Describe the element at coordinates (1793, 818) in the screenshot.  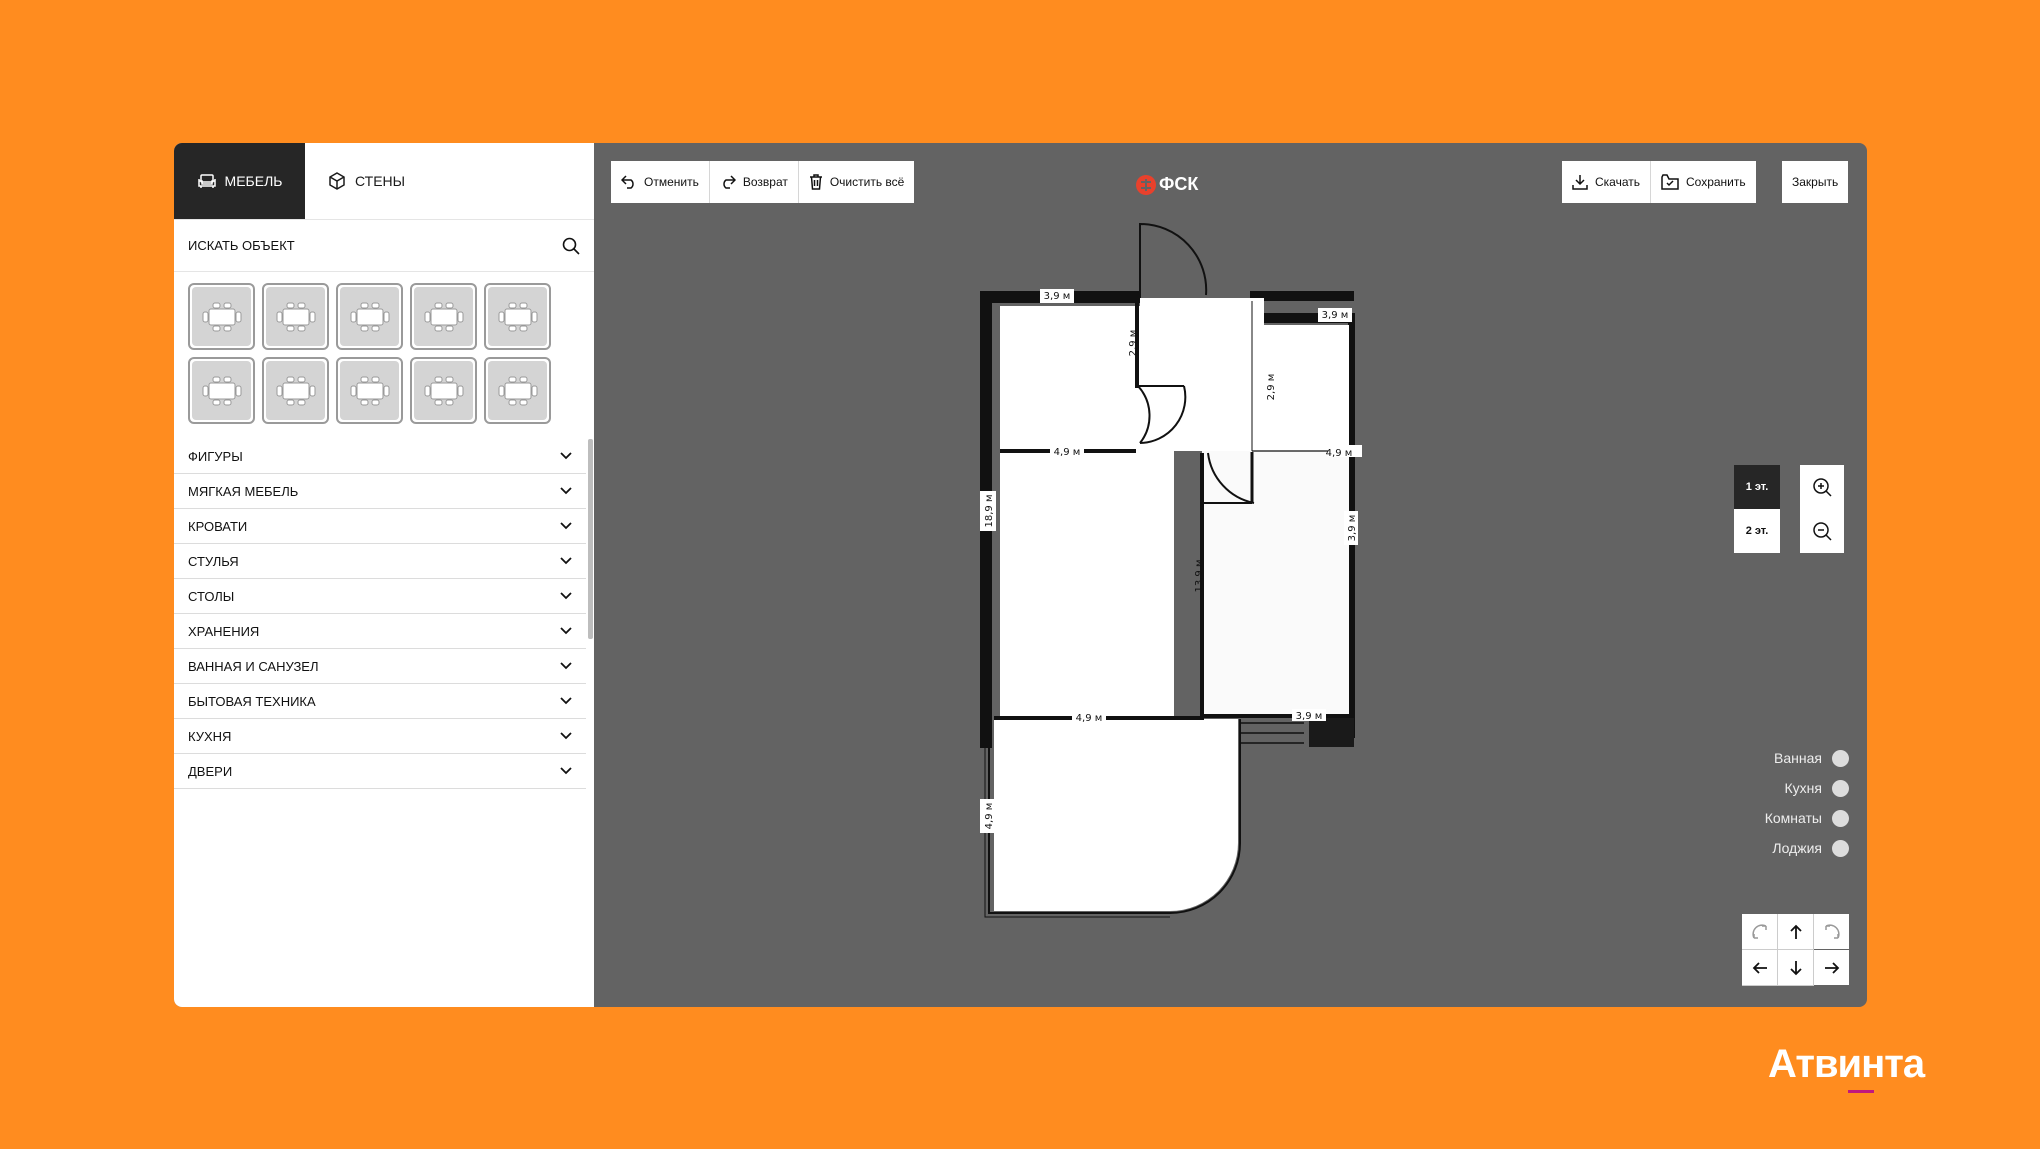
I see `legend-label: Комнаты` at that location.